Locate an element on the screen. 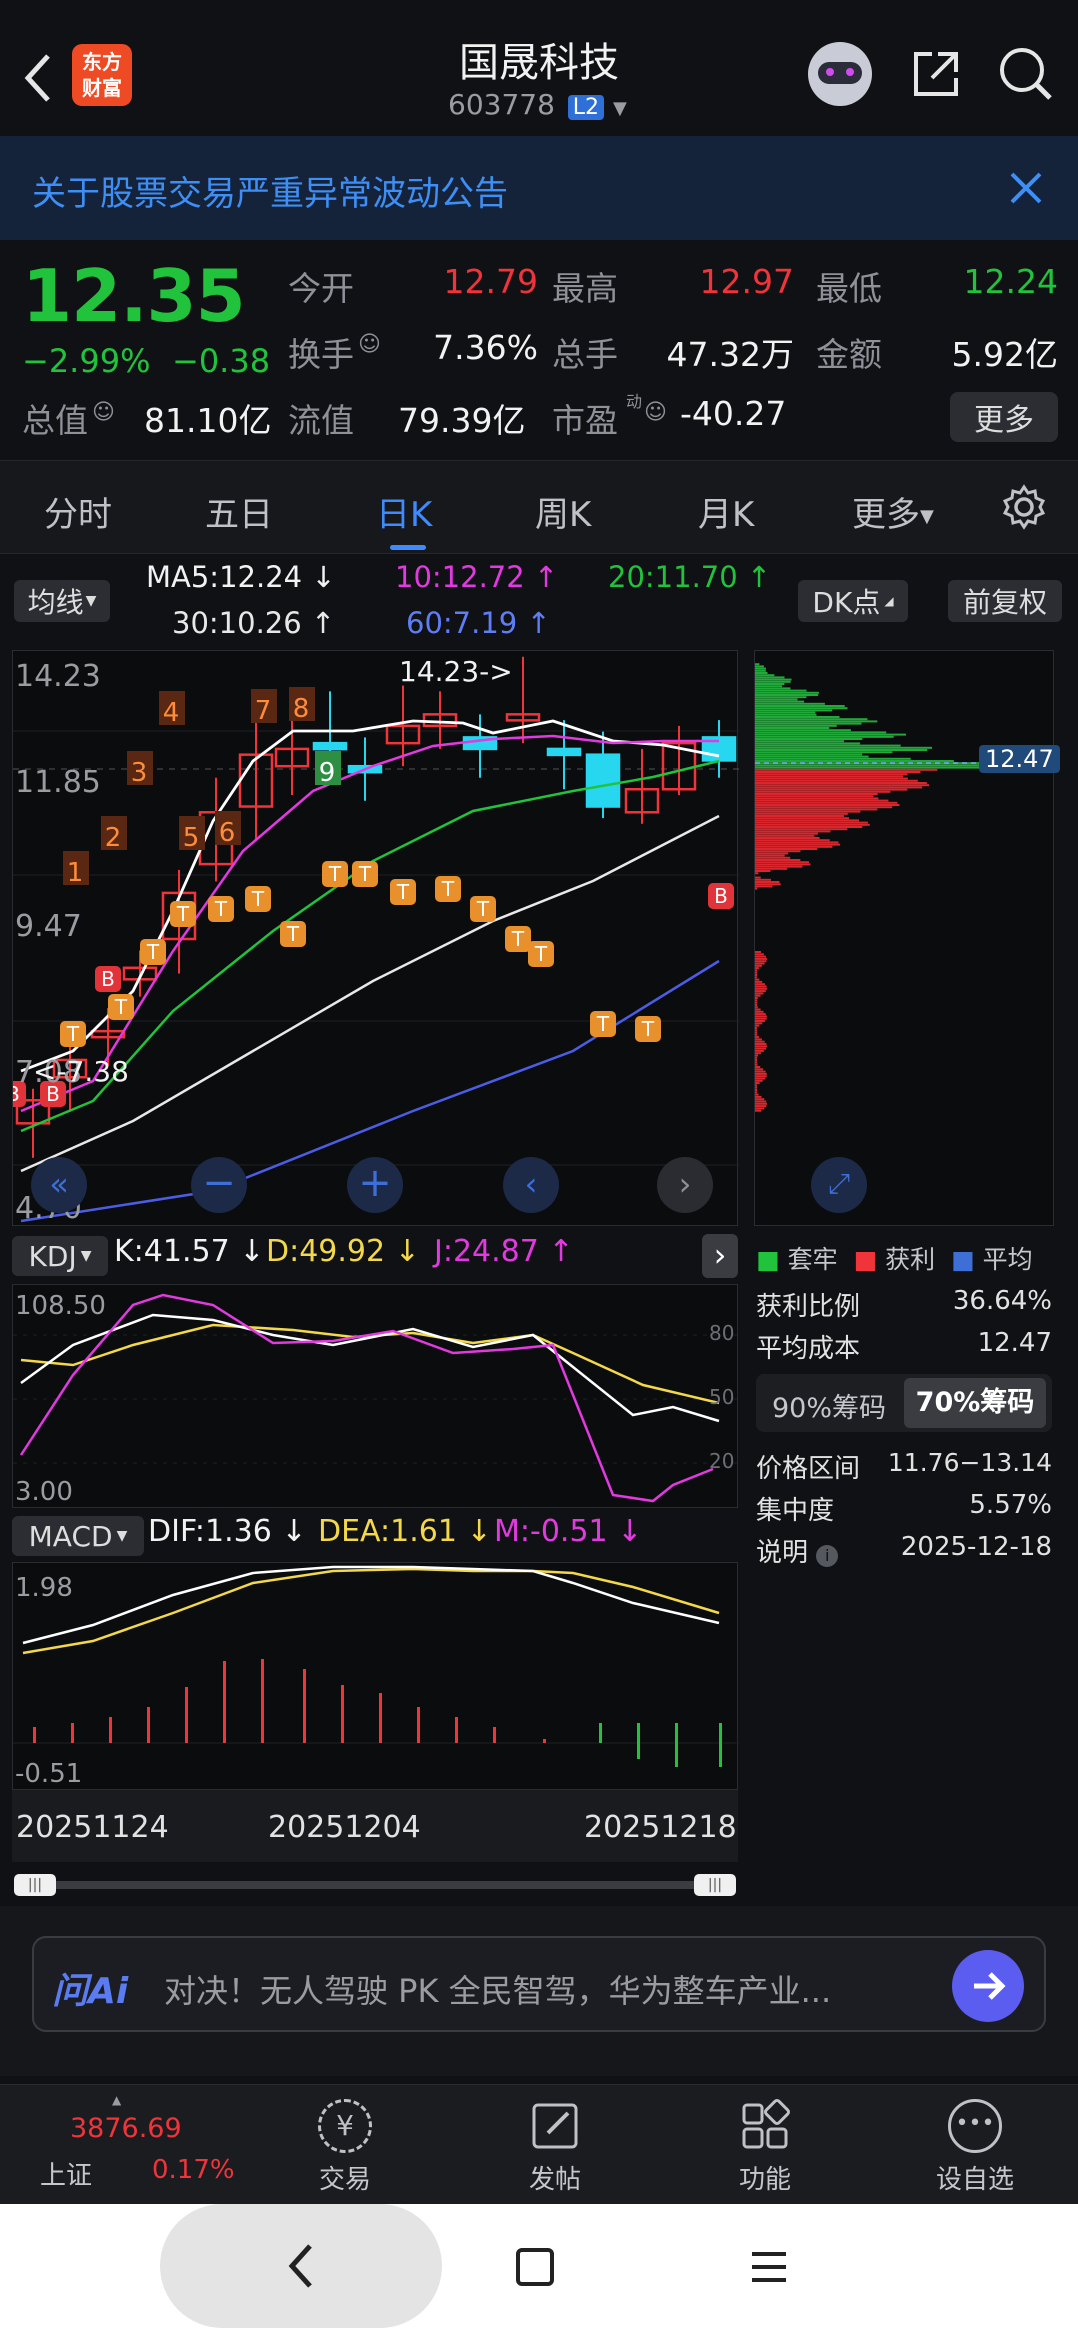  system-menu-icon is located at coordinates (769, 2267).